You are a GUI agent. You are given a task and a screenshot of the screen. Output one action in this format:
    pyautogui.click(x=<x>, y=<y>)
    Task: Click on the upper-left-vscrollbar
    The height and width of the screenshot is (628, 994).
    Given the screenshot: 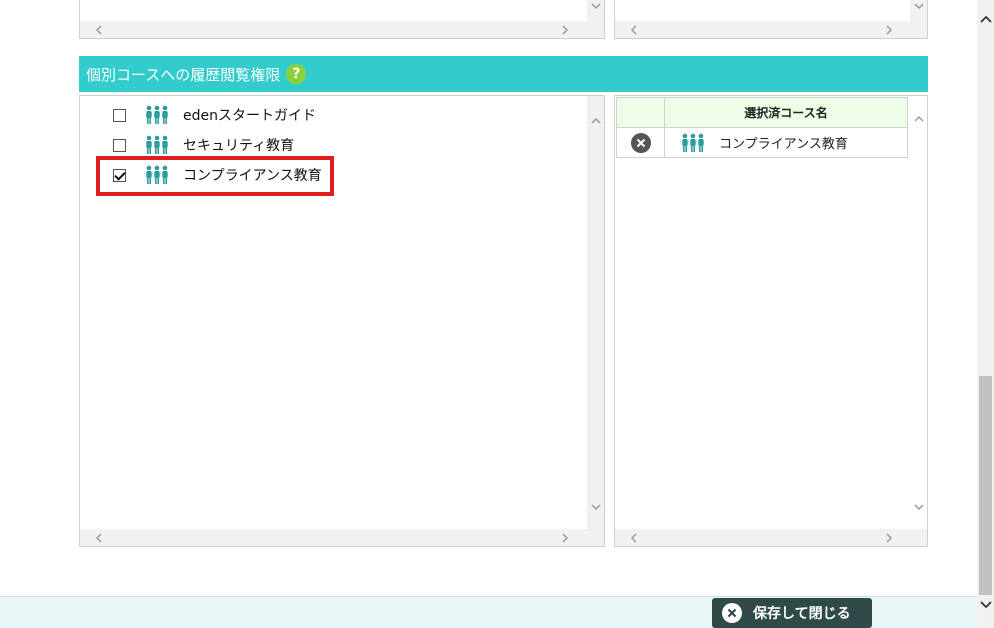 What is the action you would take?
    pyautogui.click(x=595, y=11)
    